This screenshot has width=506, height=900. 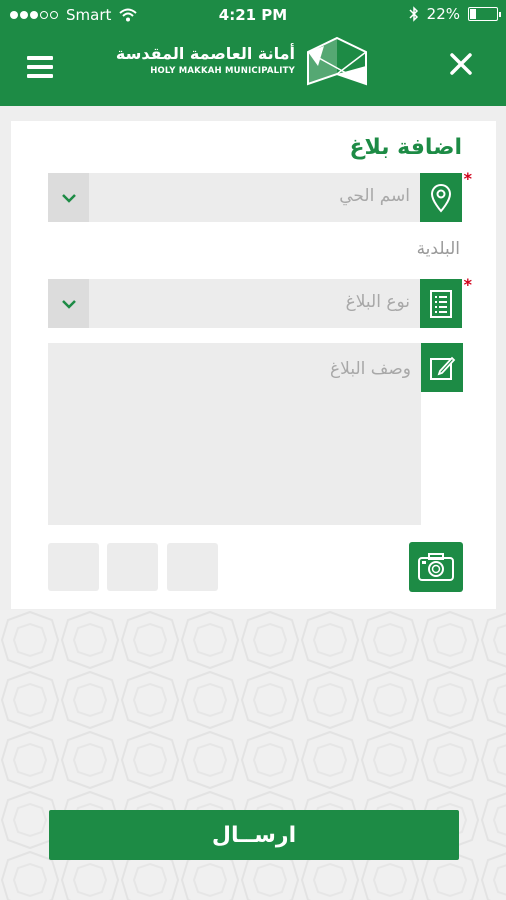 I want to click on neighborhood-placeholder: اسم الحي, so click(x=374, y=196).